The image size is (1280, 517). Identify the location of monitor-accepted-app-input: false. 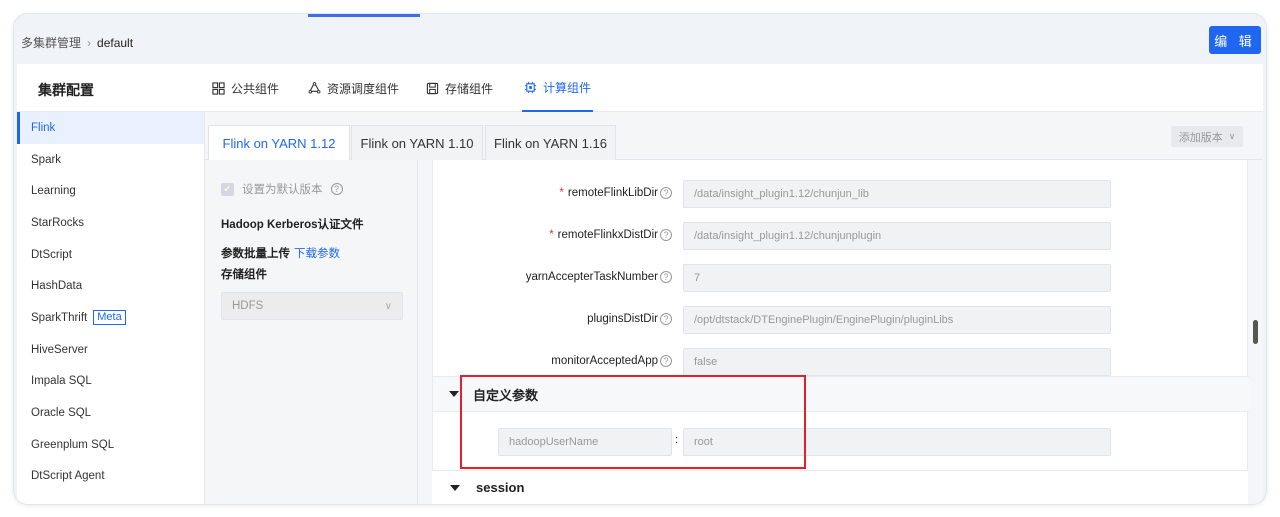
(897, 362).